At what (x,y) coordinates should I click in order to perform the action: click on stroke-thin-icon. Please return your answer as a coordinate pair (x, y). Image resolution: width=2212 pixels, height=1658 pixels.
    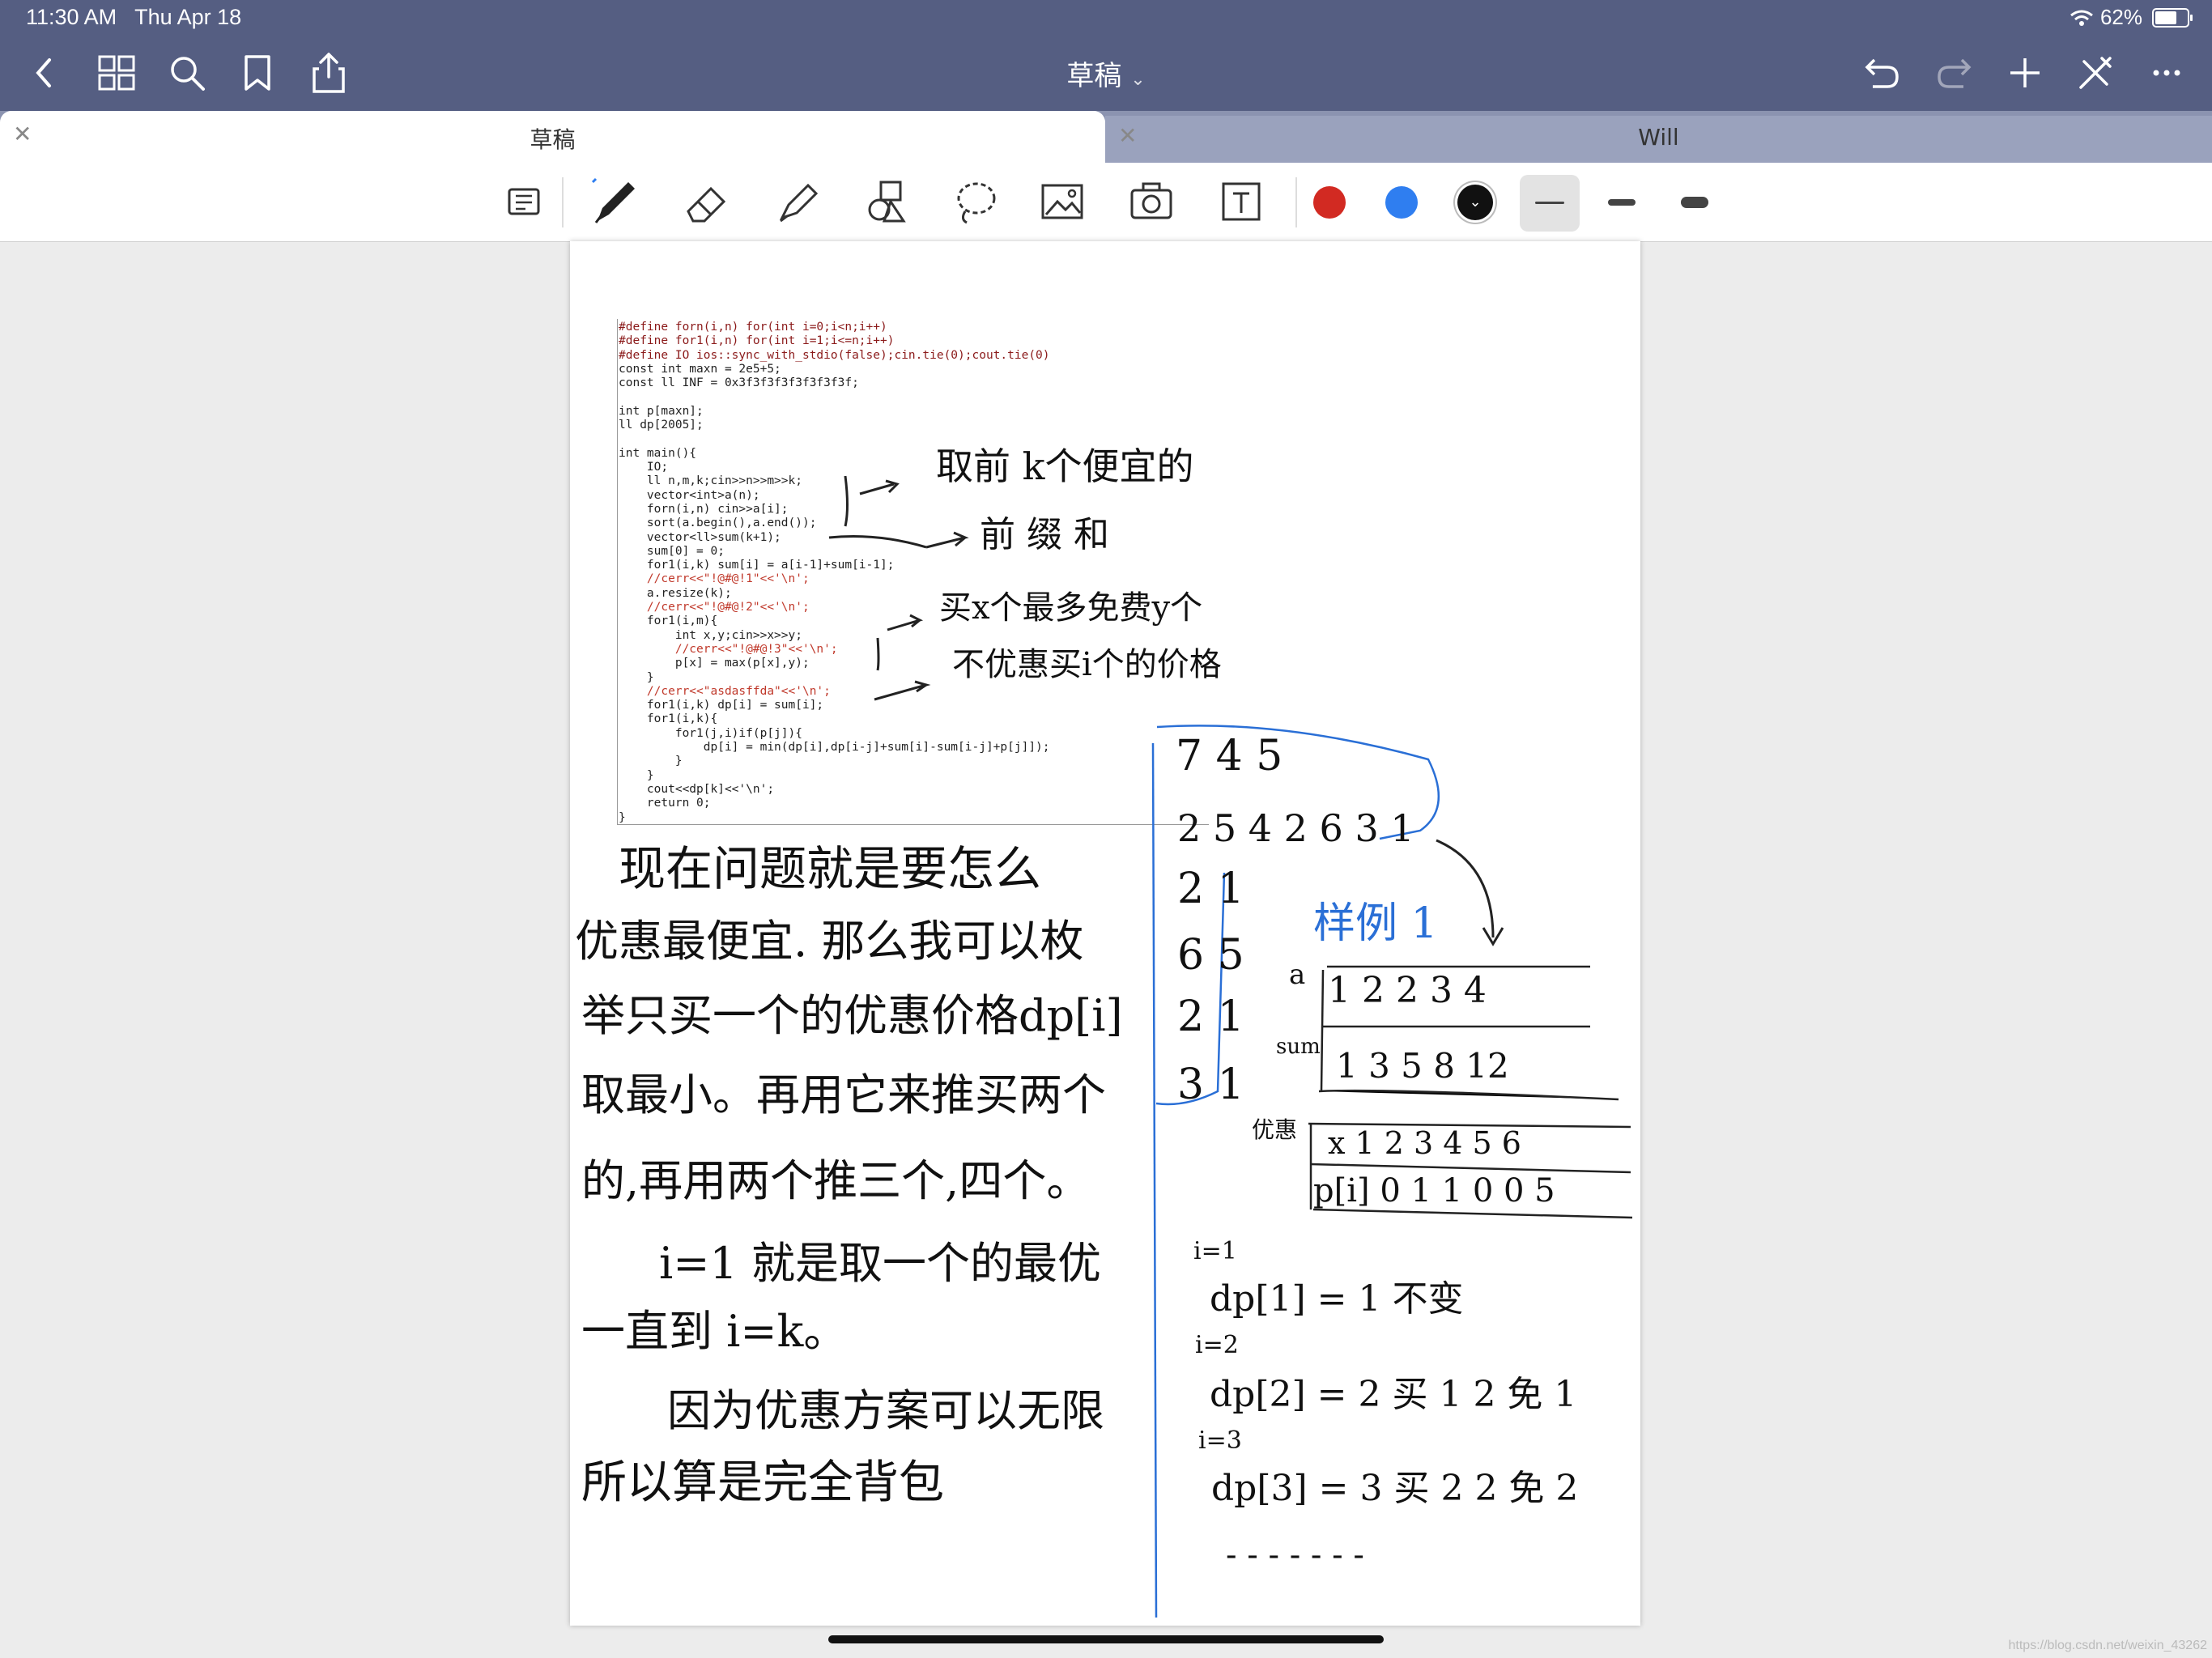
    Looking at the image, I should click on (1549, 203).